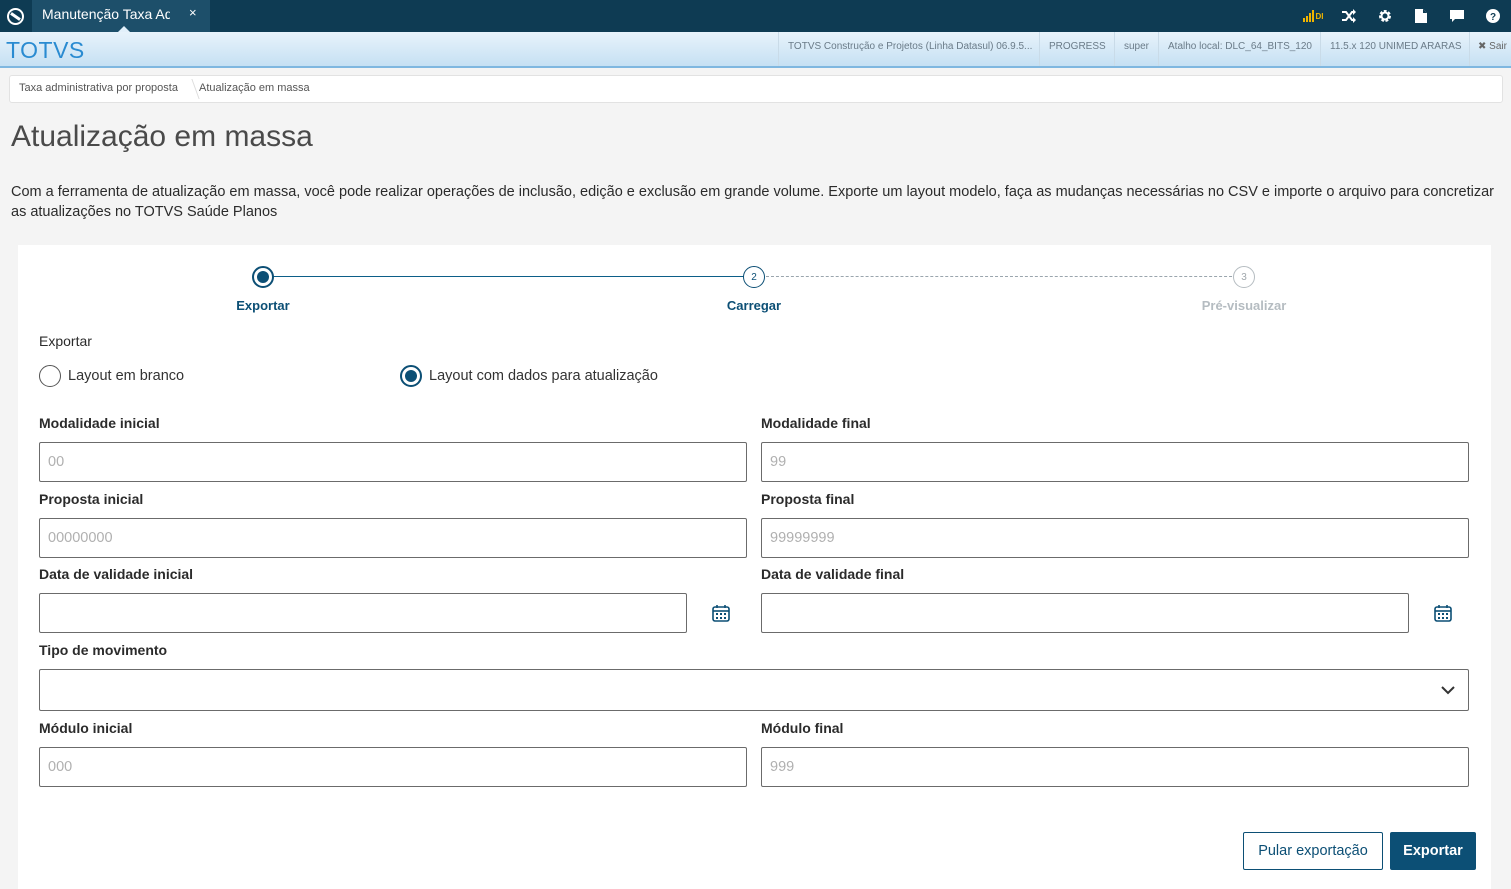  I want to click on gear-icon, so click(1385, 16).